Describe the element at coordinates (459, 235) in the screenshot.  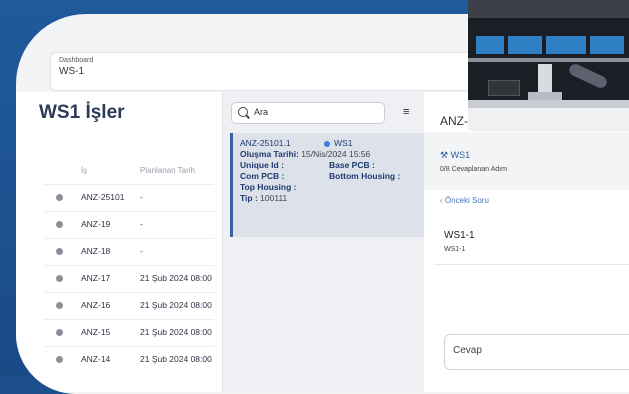
I see `question-title: WS1-1` at that location.